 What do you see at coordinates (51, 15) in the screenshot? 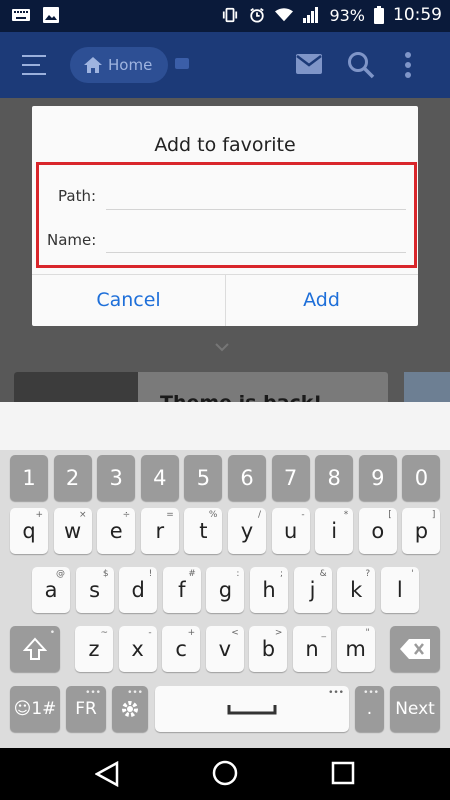
I see `image-notification-icon` at bounding box center [51, 15].